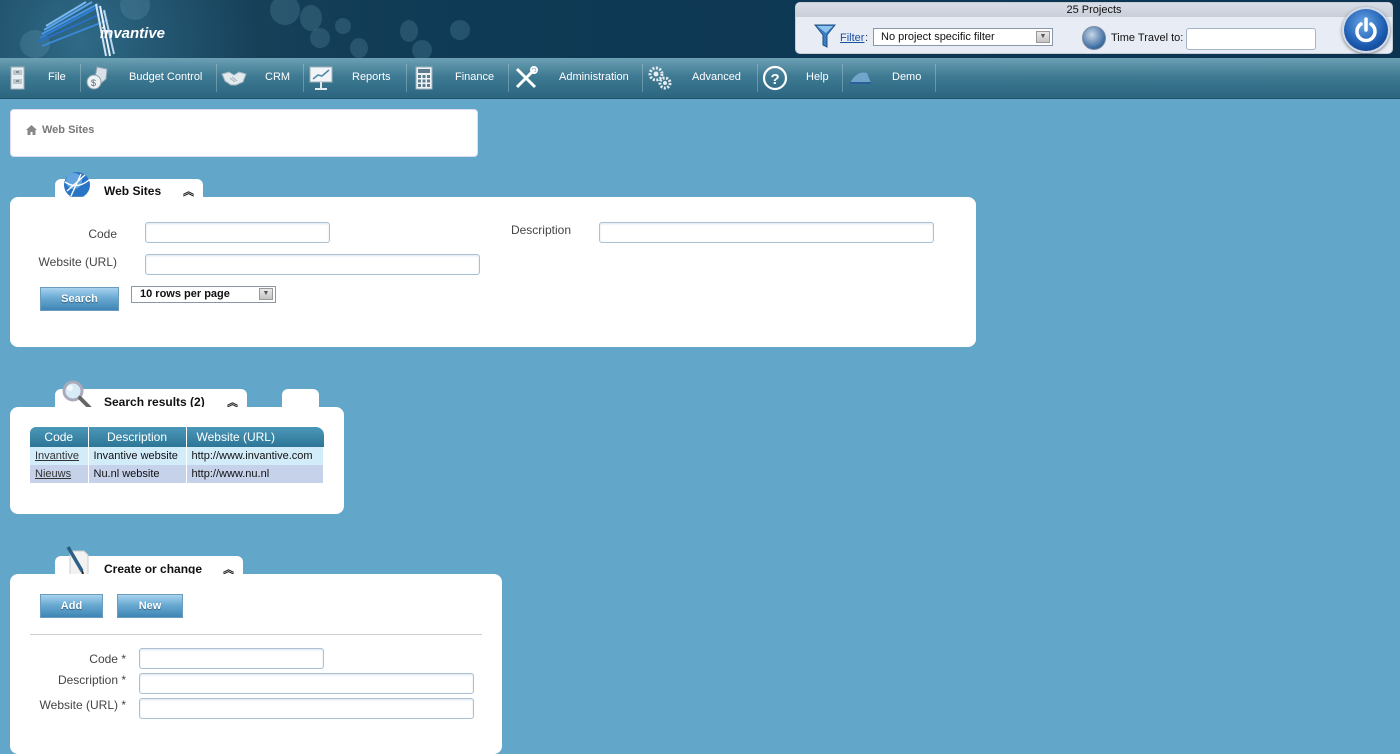 This screenshot has width=1400, height=754. Describe the element at coordinates (77, 262) in the screenshot. I see `url-label: Website (URL)` at that location.